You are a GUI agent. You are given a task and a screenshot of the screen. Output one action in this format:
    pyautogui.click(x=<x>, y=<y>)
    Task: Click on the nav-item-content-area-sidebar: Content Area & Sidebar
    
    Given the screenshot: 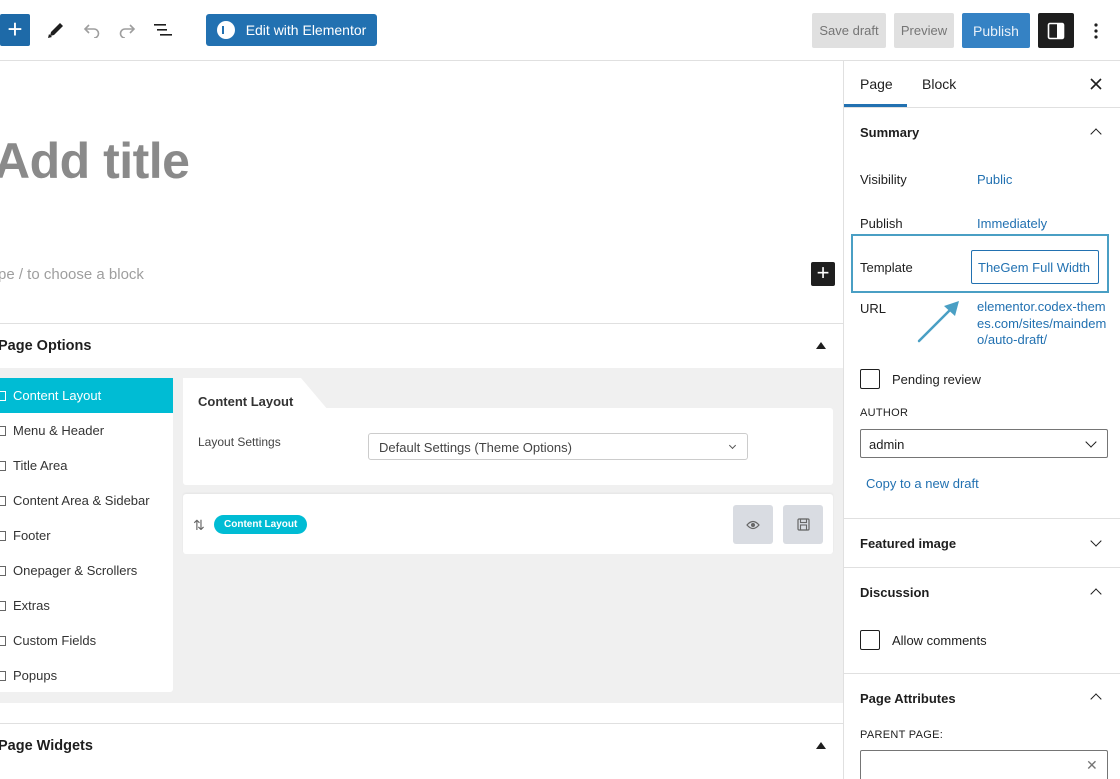 What is the action you would take?
    pyautogui.click(x=86, y=500)
    